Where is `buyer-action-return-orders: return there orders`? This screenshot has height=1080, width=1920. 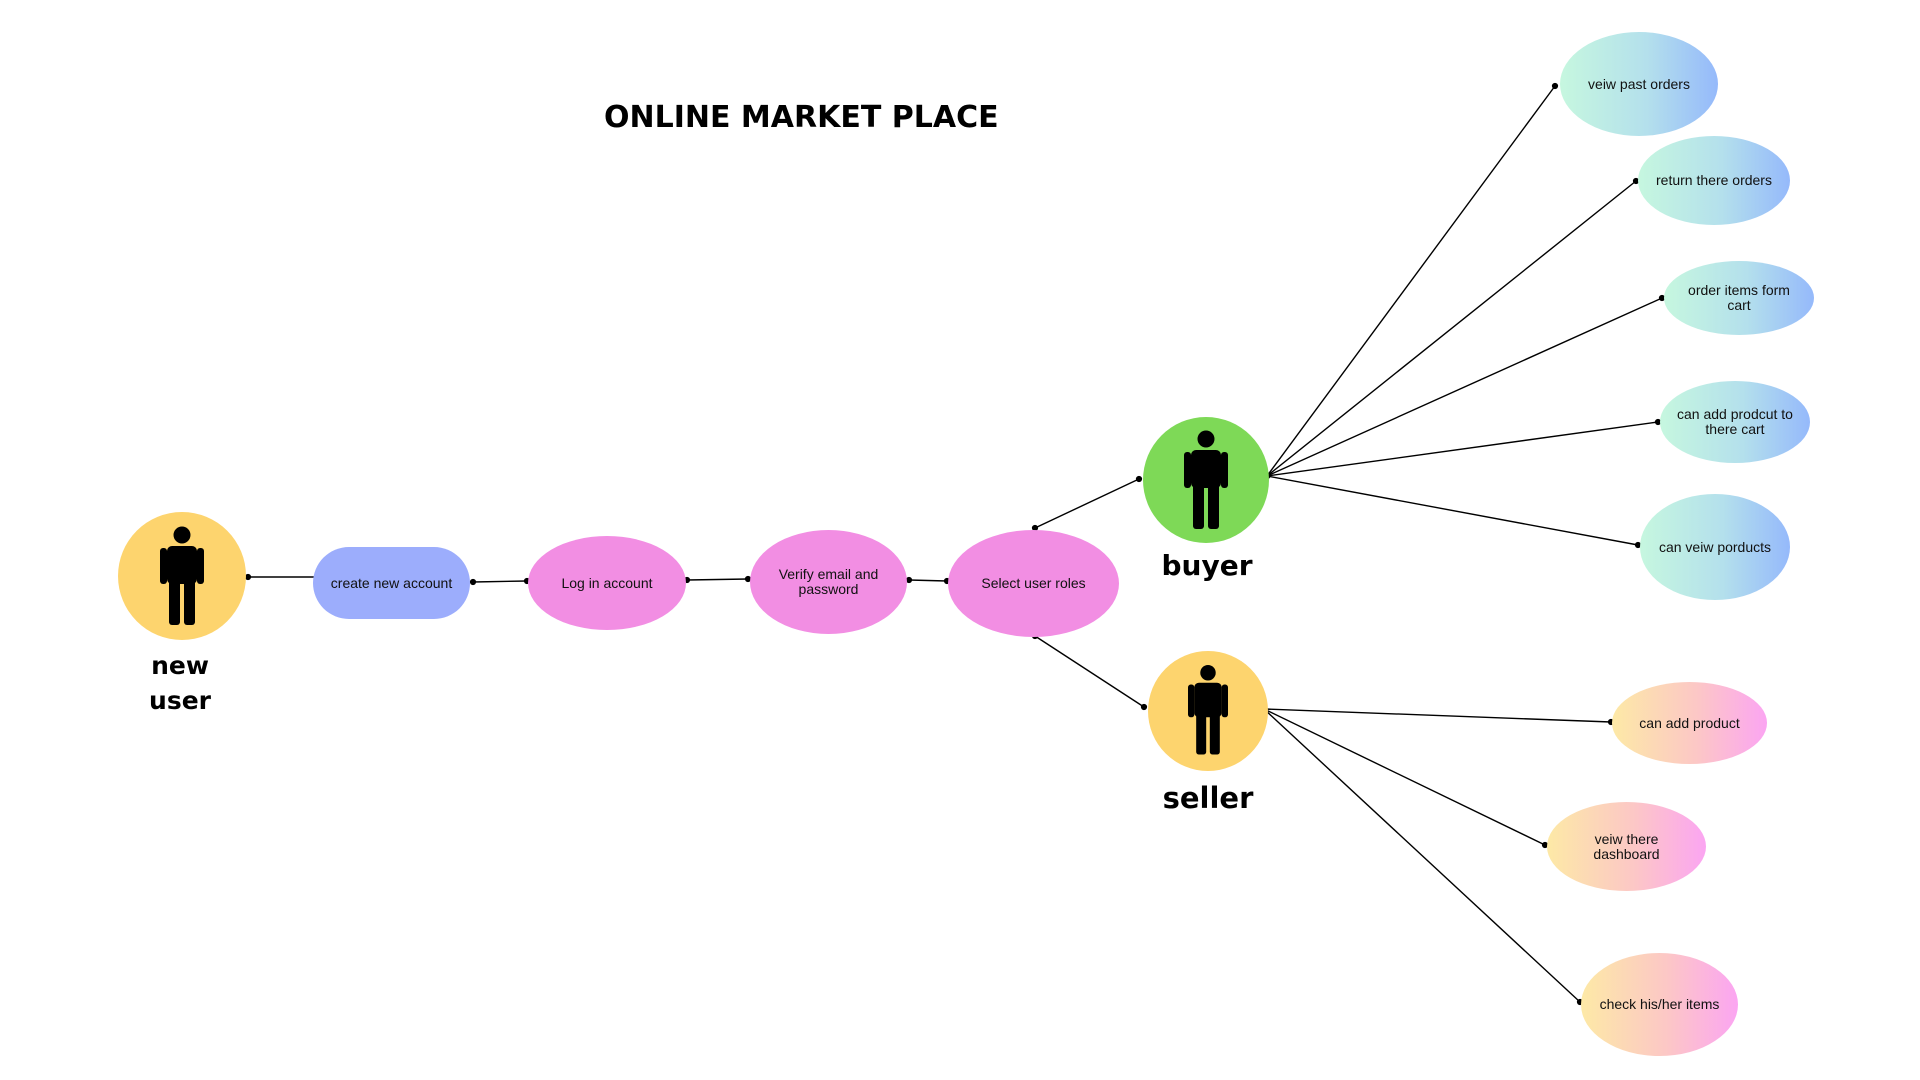
buyer-action-return-orders: return there orders is located at coordinates (1714, 180).